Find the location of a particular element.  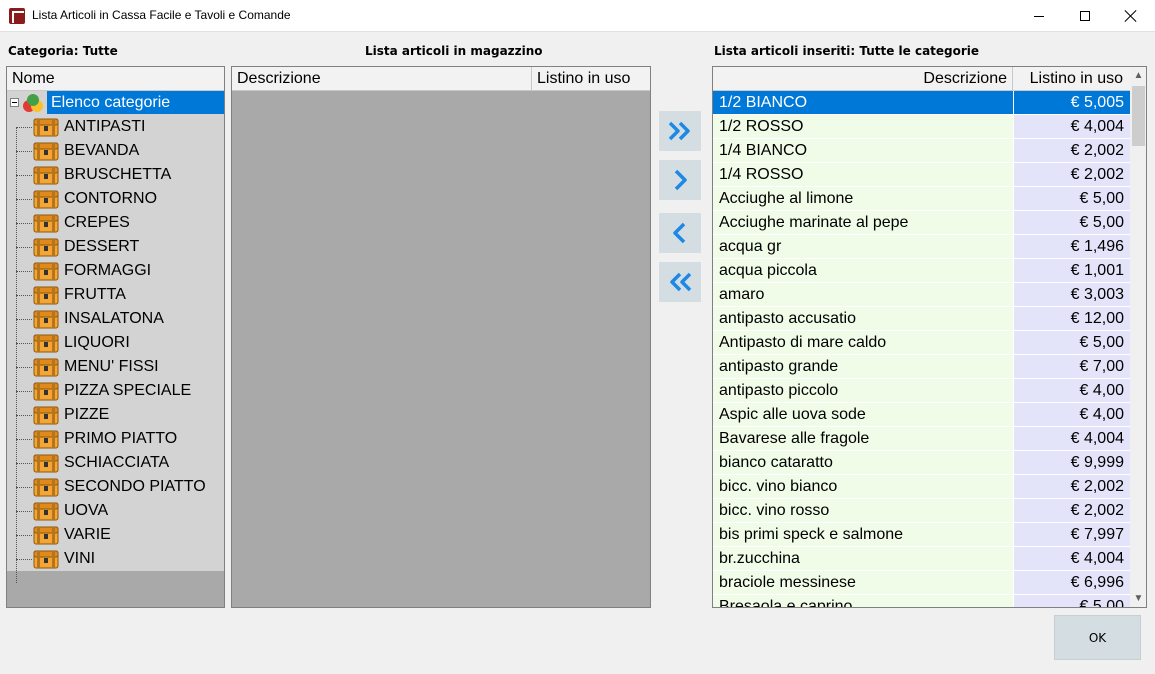

remove-all-button is located at coordinates (680, 282).